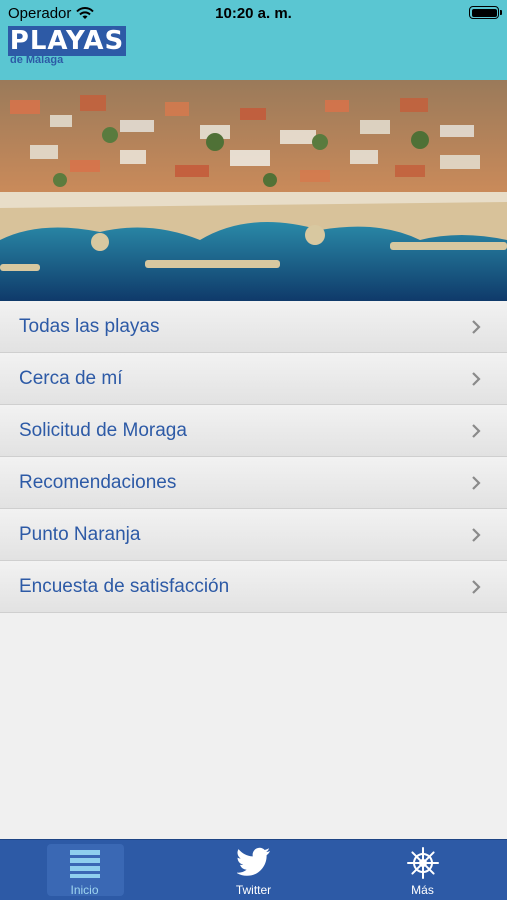 This screenshot has width=507, height=900. What do you see at coordinates (37, 60) in the screenshot?
I see `logo-subtitle: de Málaga` at bounding box center [37, 60].